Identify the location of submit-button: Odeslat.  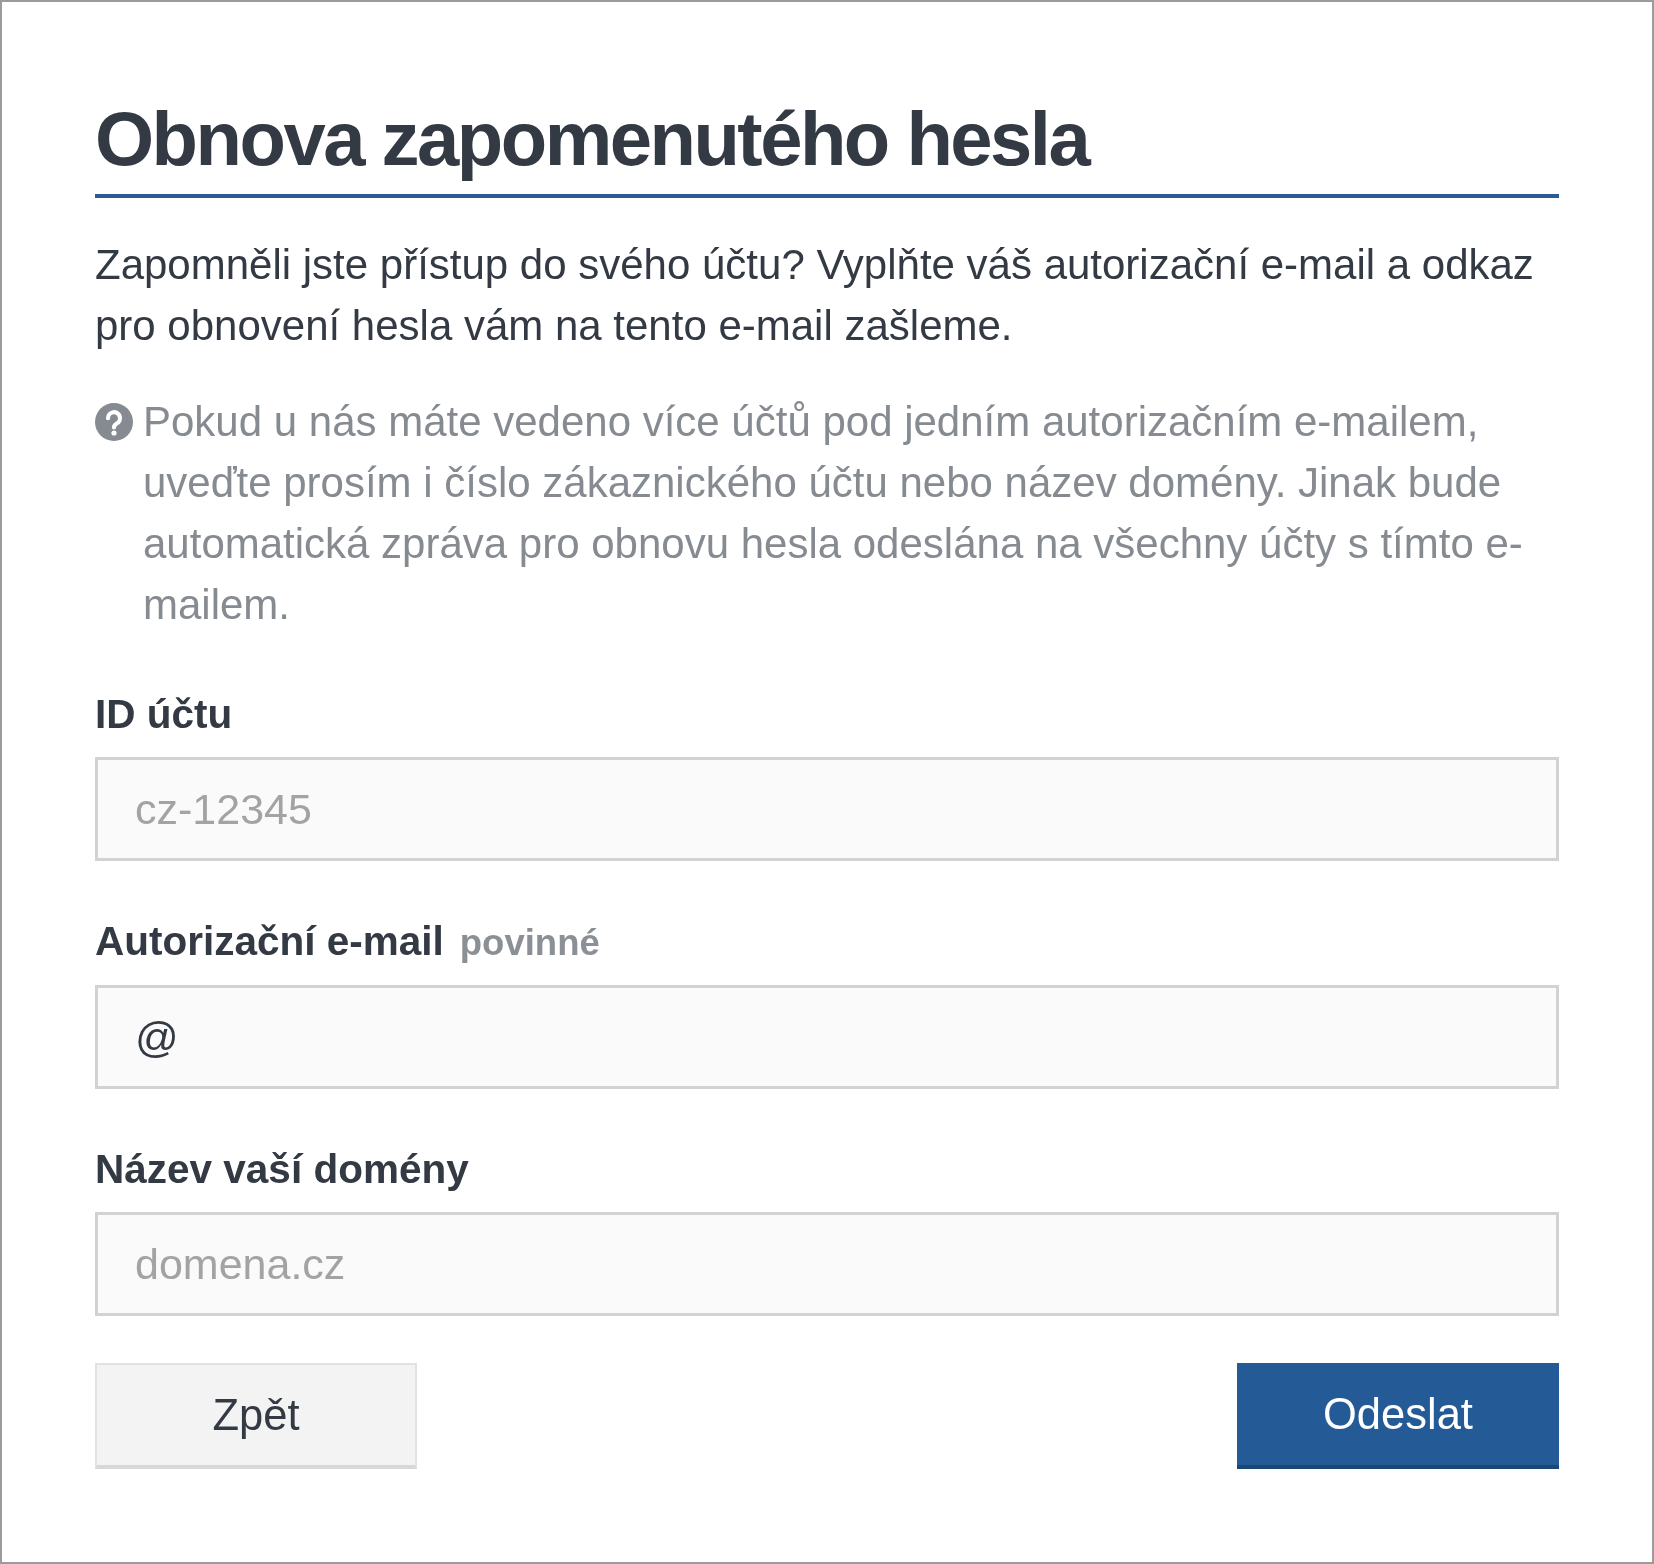
(1398, 1416).